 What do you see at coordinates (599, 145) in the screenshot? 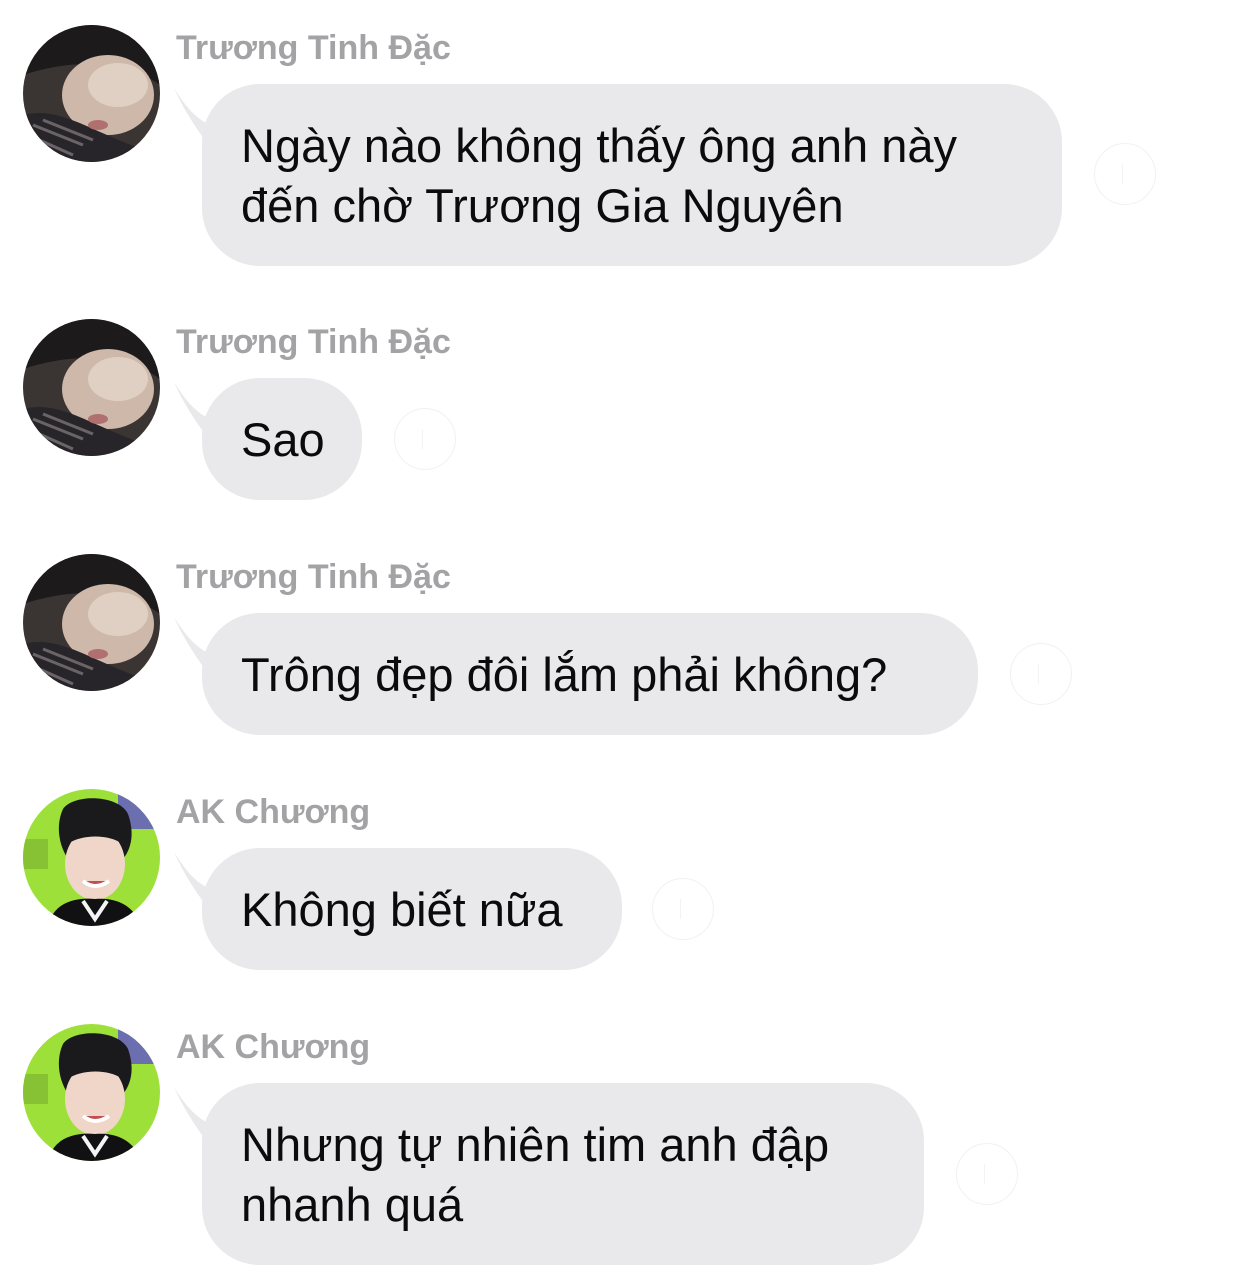
I see `message-line: Ngày nào không thấy ông anh này` at bounding box center [599, 145].